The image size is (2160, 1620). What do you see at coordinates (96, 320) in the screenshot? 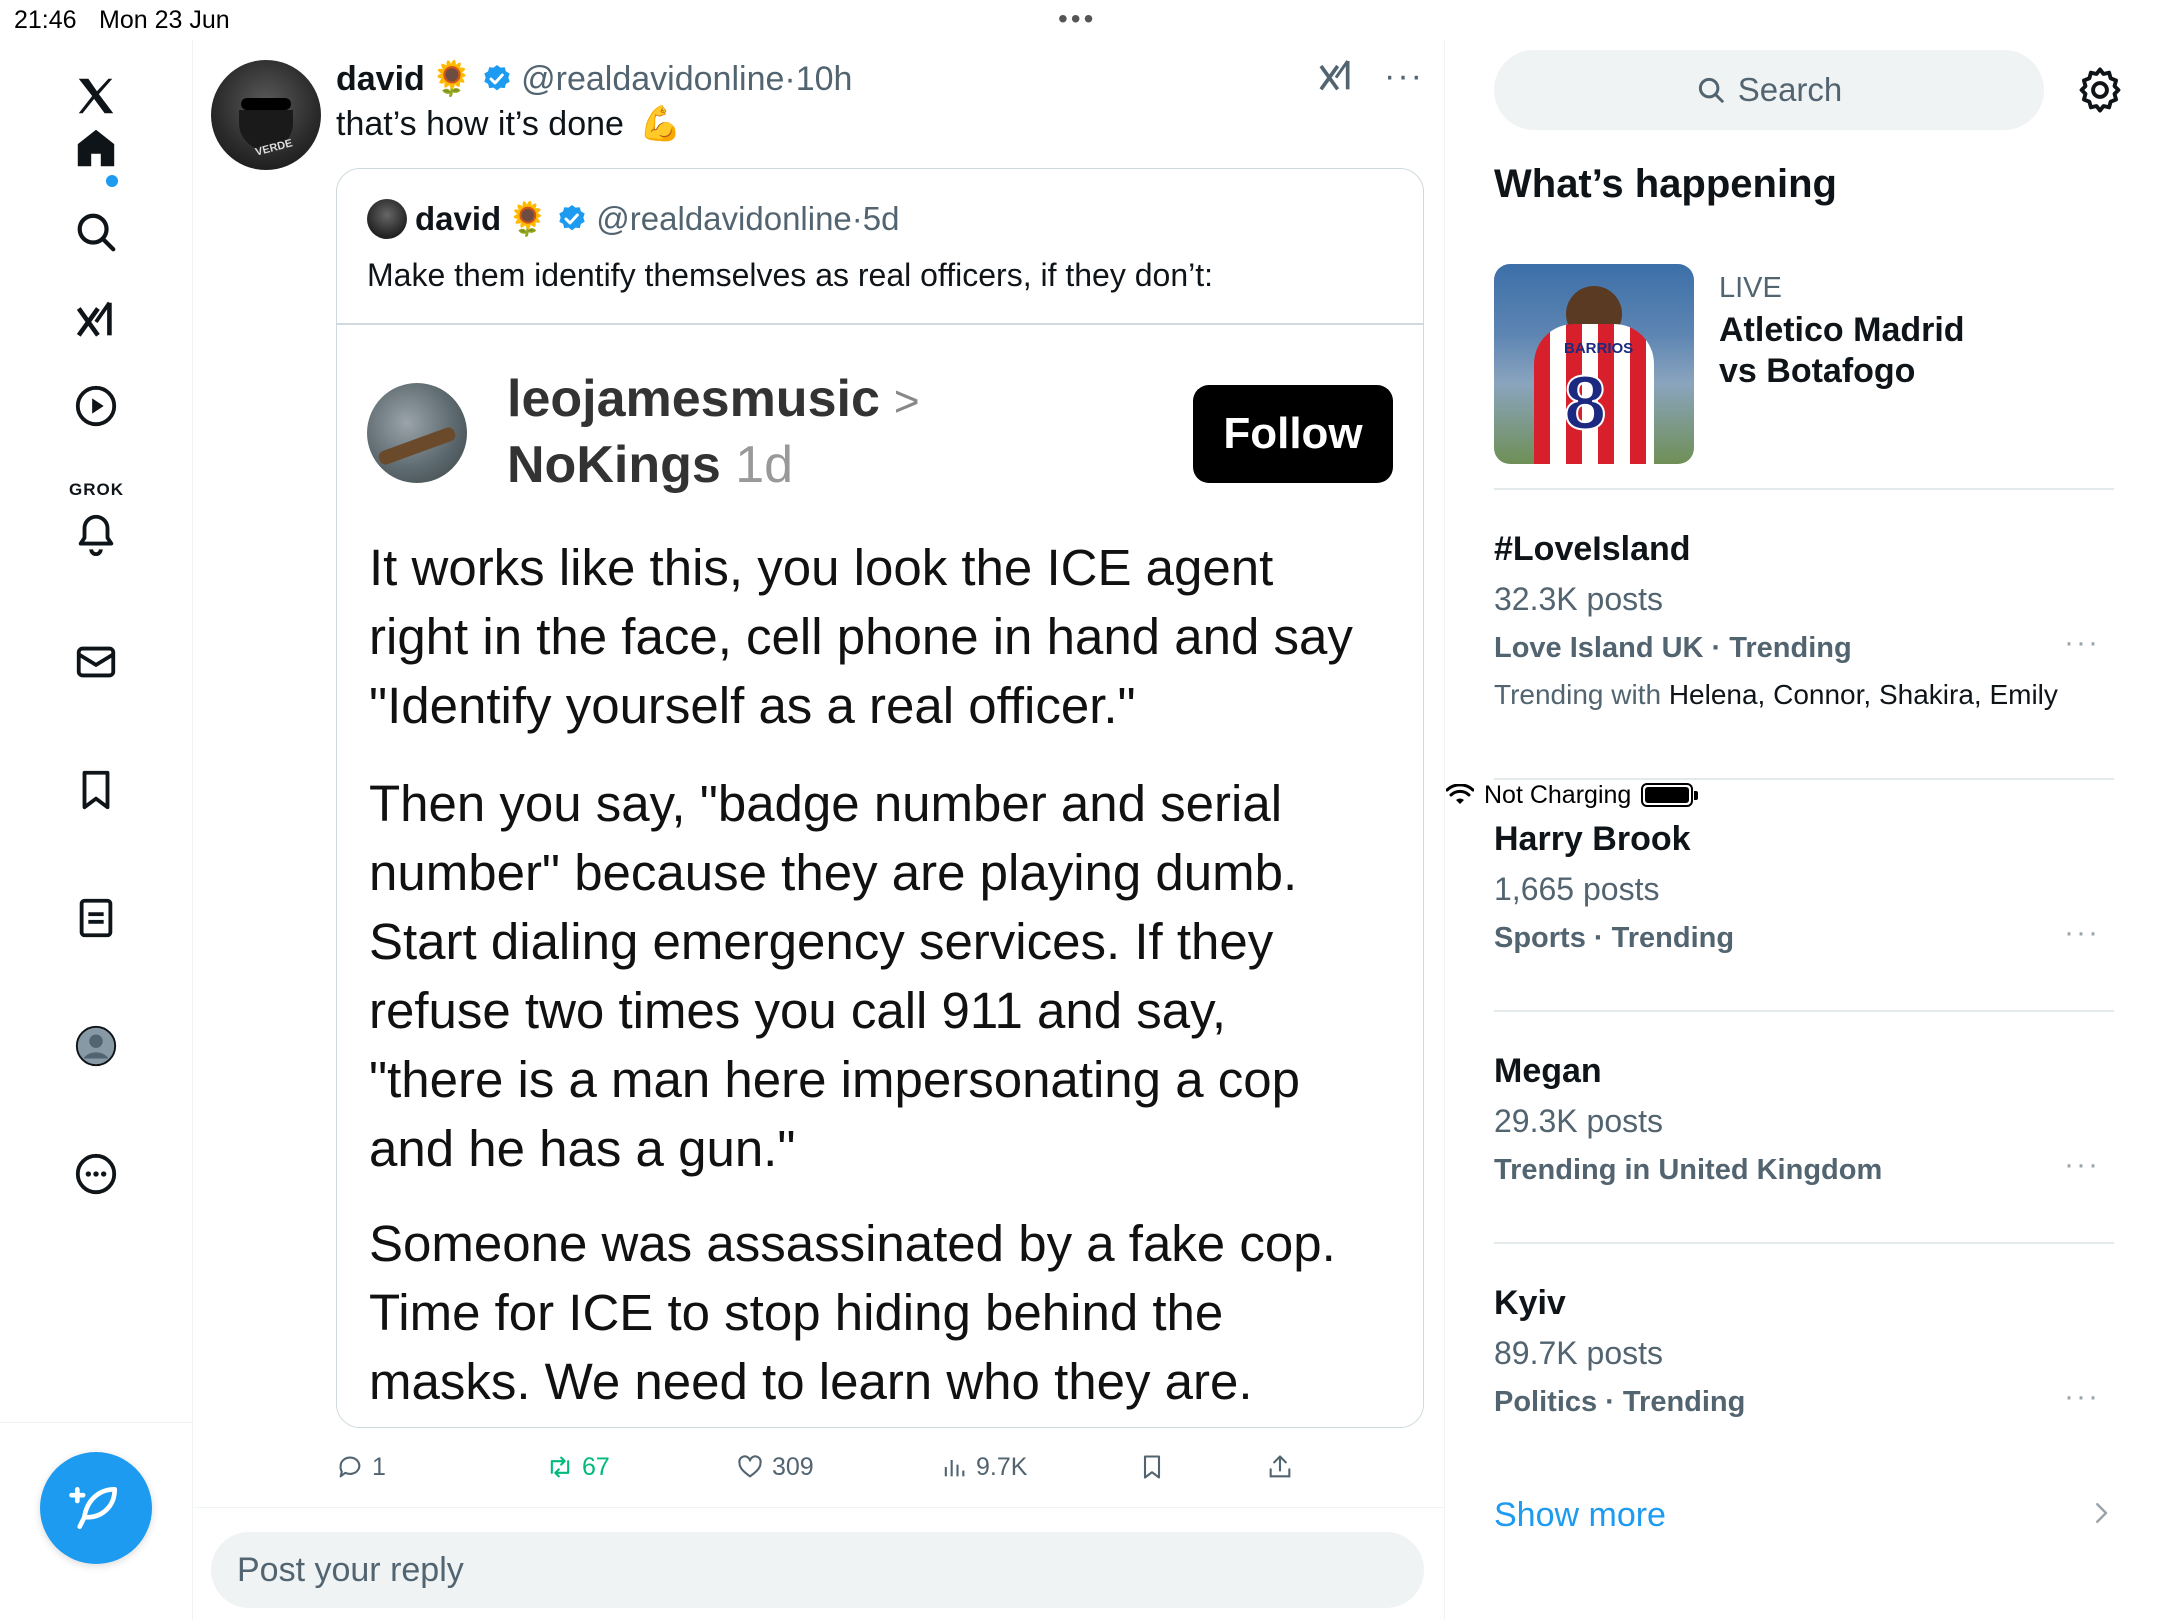
I see `grok-icon` at bounding box center [96, 320].